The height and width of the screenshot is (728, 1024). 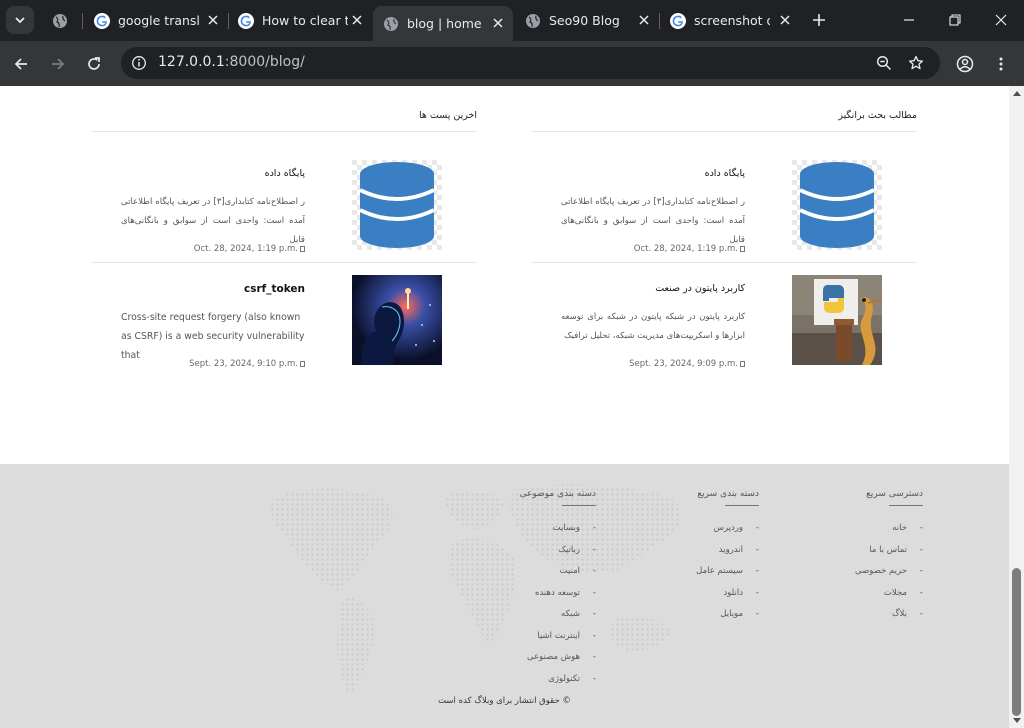 What do you see at coordinates (965, 64) in the screenshot?
I see `profile-button` at bounding box center [965, 64].